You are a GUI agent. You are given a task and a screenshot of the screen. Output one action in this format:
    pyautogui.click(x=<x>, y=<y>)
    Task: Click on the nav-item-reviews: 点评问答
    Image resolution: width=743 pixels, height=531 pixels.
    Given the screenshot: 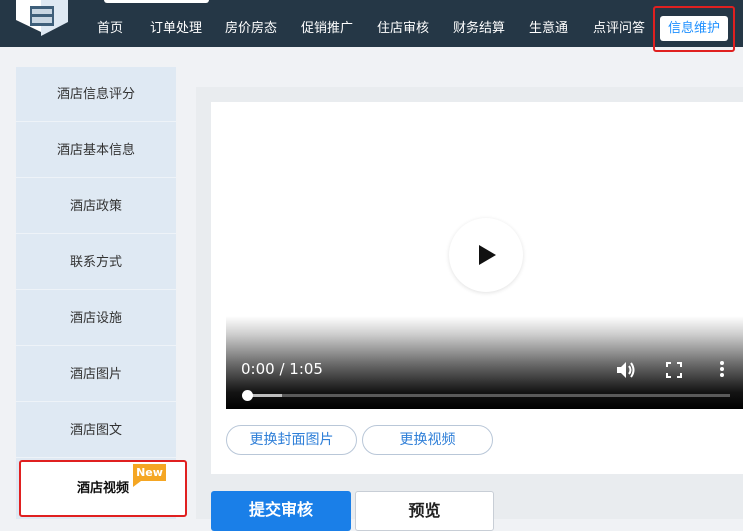 What is the action you would take?
    pyautogui.click(x=619, y=29)
    